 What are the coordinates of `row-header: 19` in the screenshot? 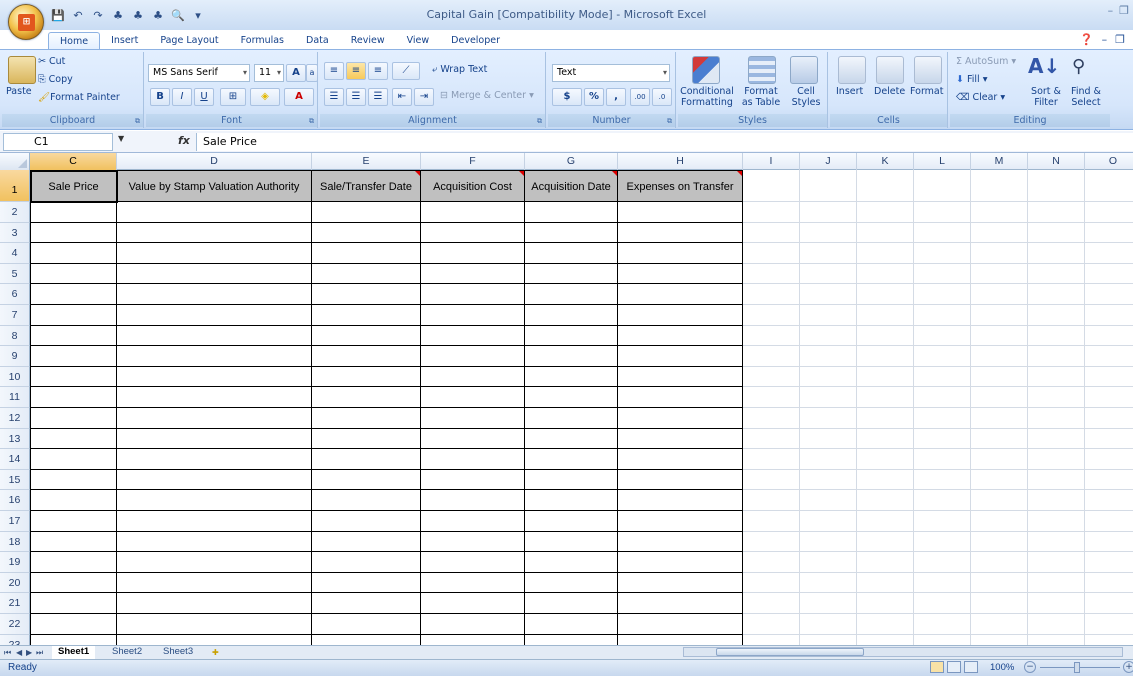 It's located at (15, 562).